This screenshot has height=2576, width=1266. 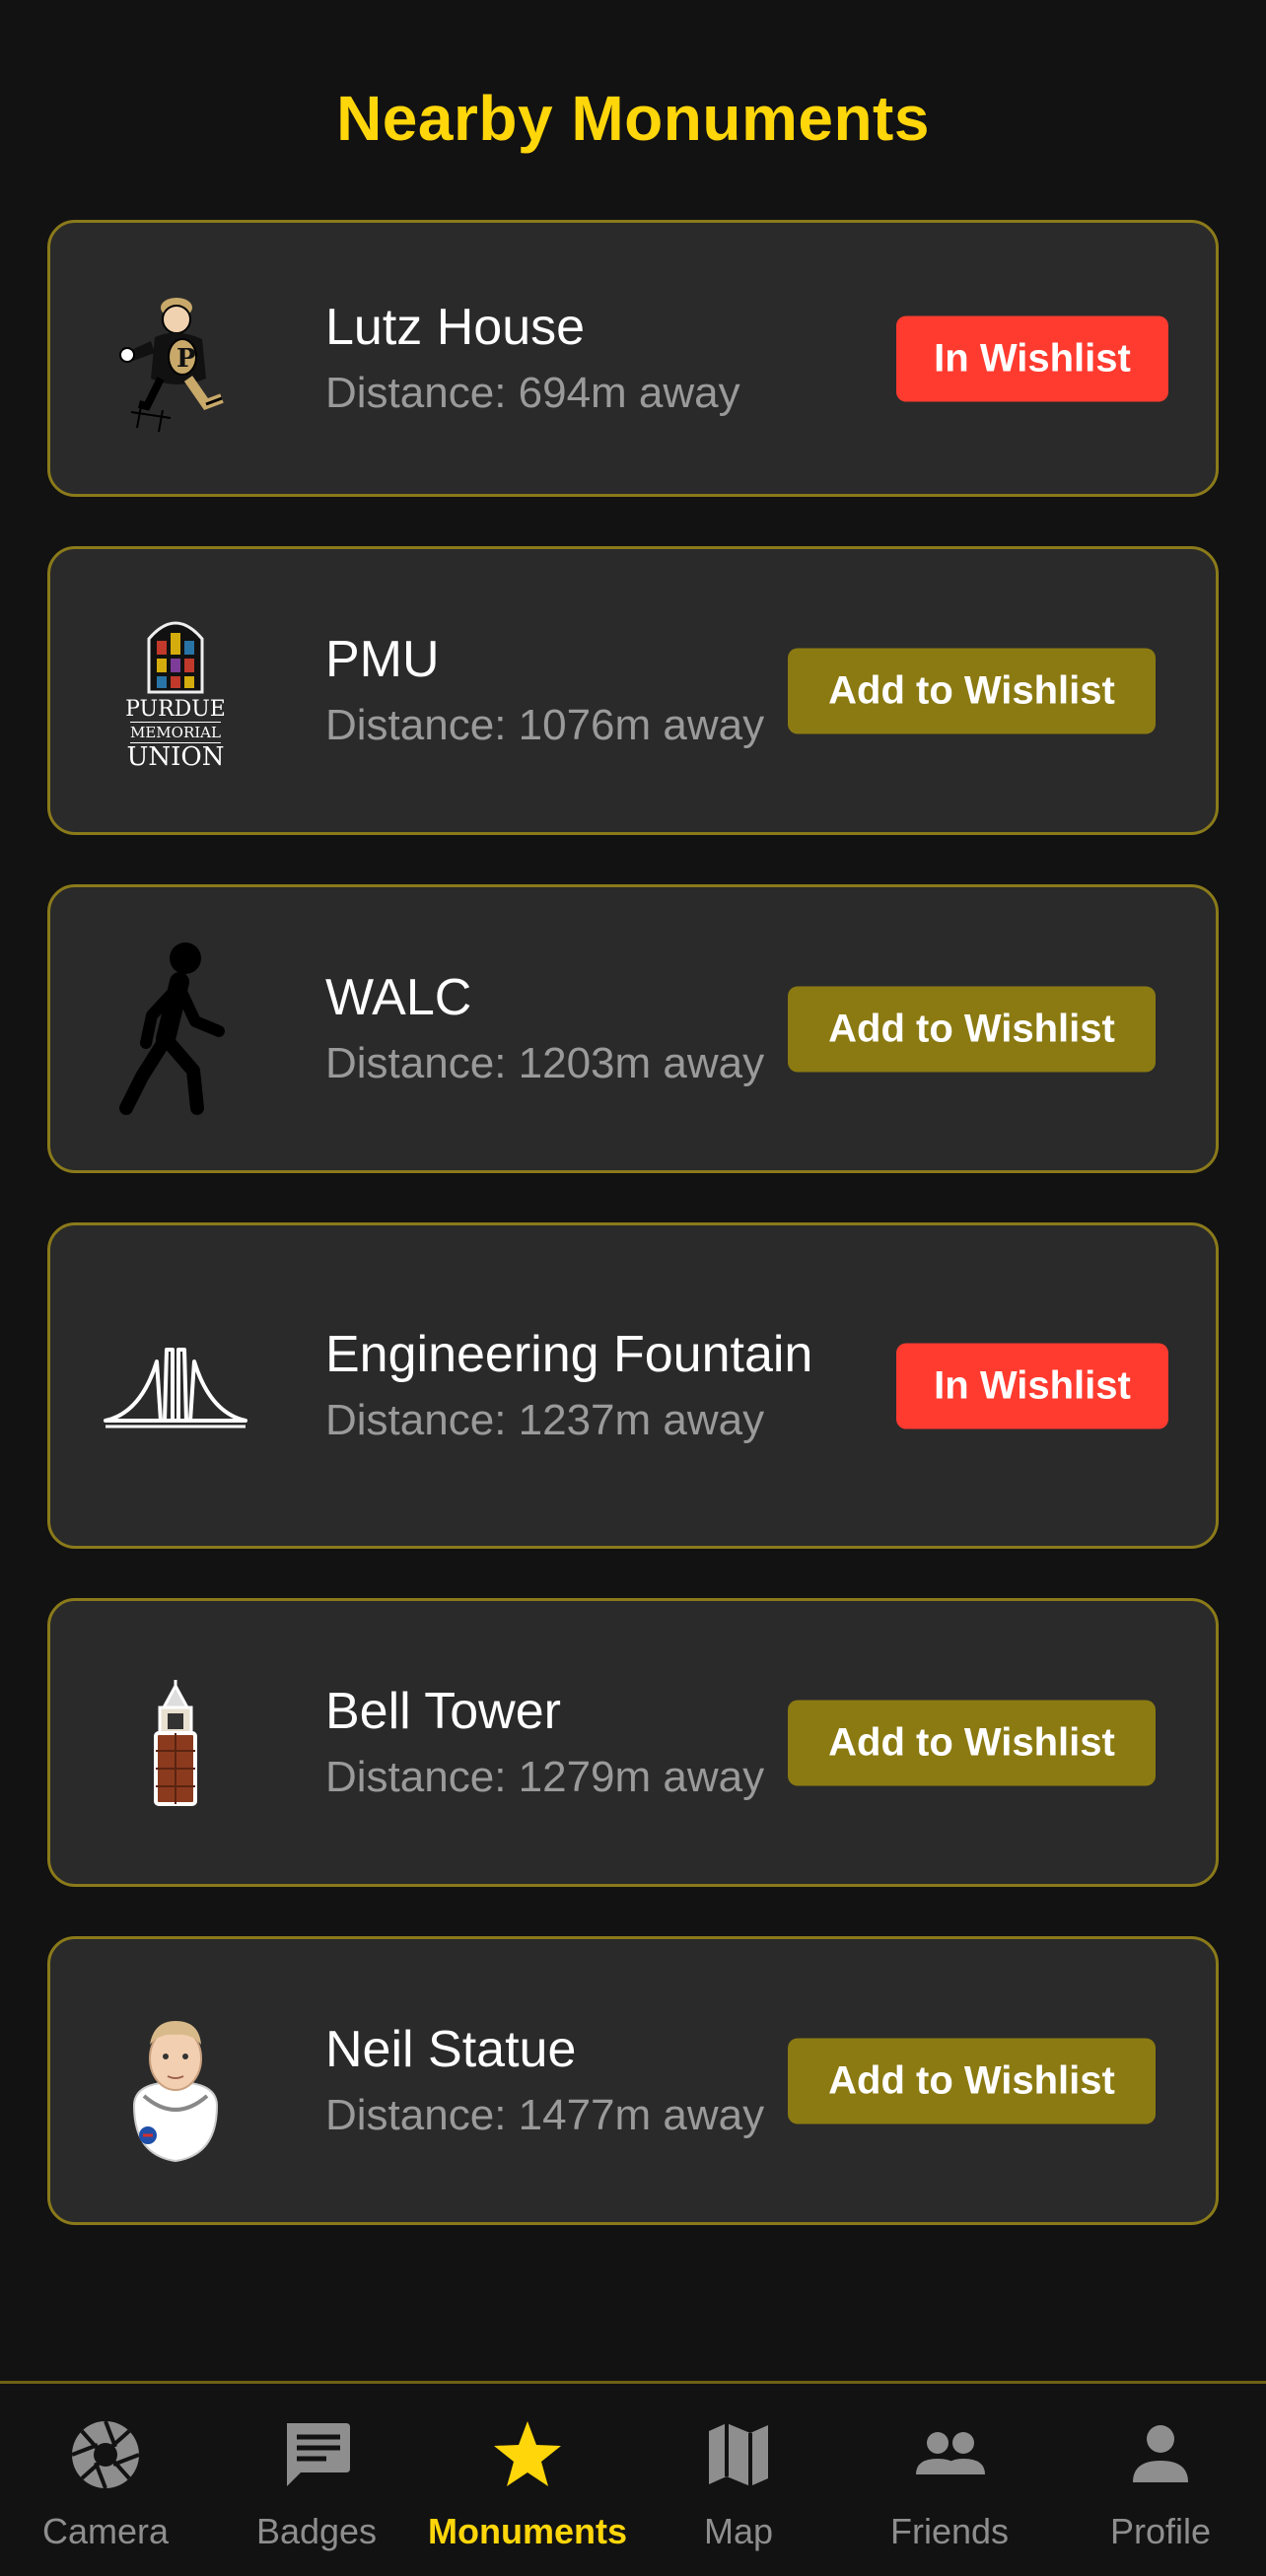 I want to click on message-icon, so click(x=318, y=2455).